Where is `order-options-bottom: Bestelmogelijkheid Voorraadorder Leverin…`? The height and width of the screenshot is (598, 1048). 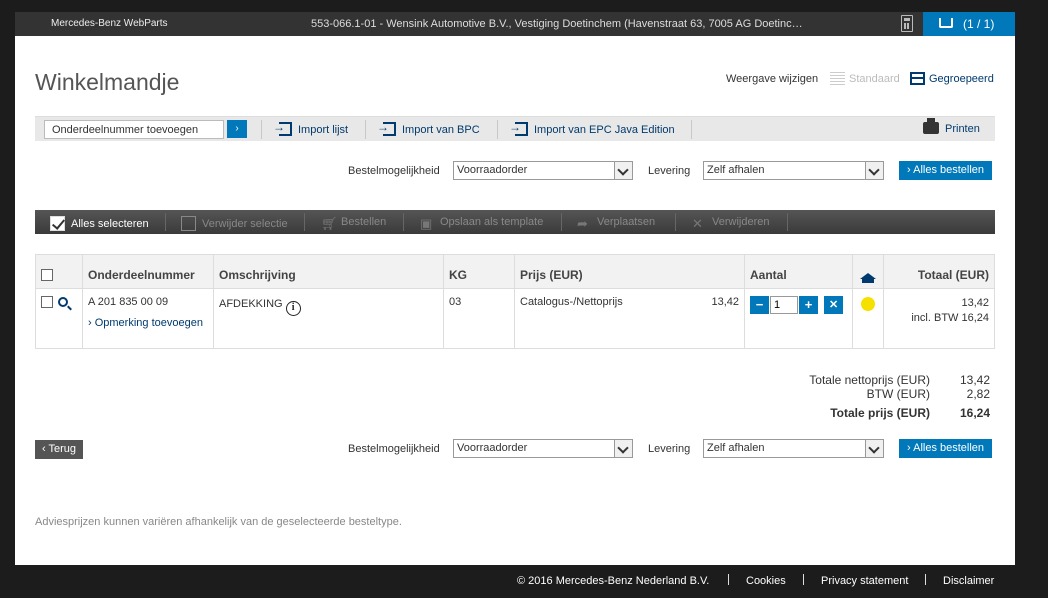
order-options-bottom: Bestelmogelijkheid Voorraadorder Leverin… is located at coordinates (515, 449).